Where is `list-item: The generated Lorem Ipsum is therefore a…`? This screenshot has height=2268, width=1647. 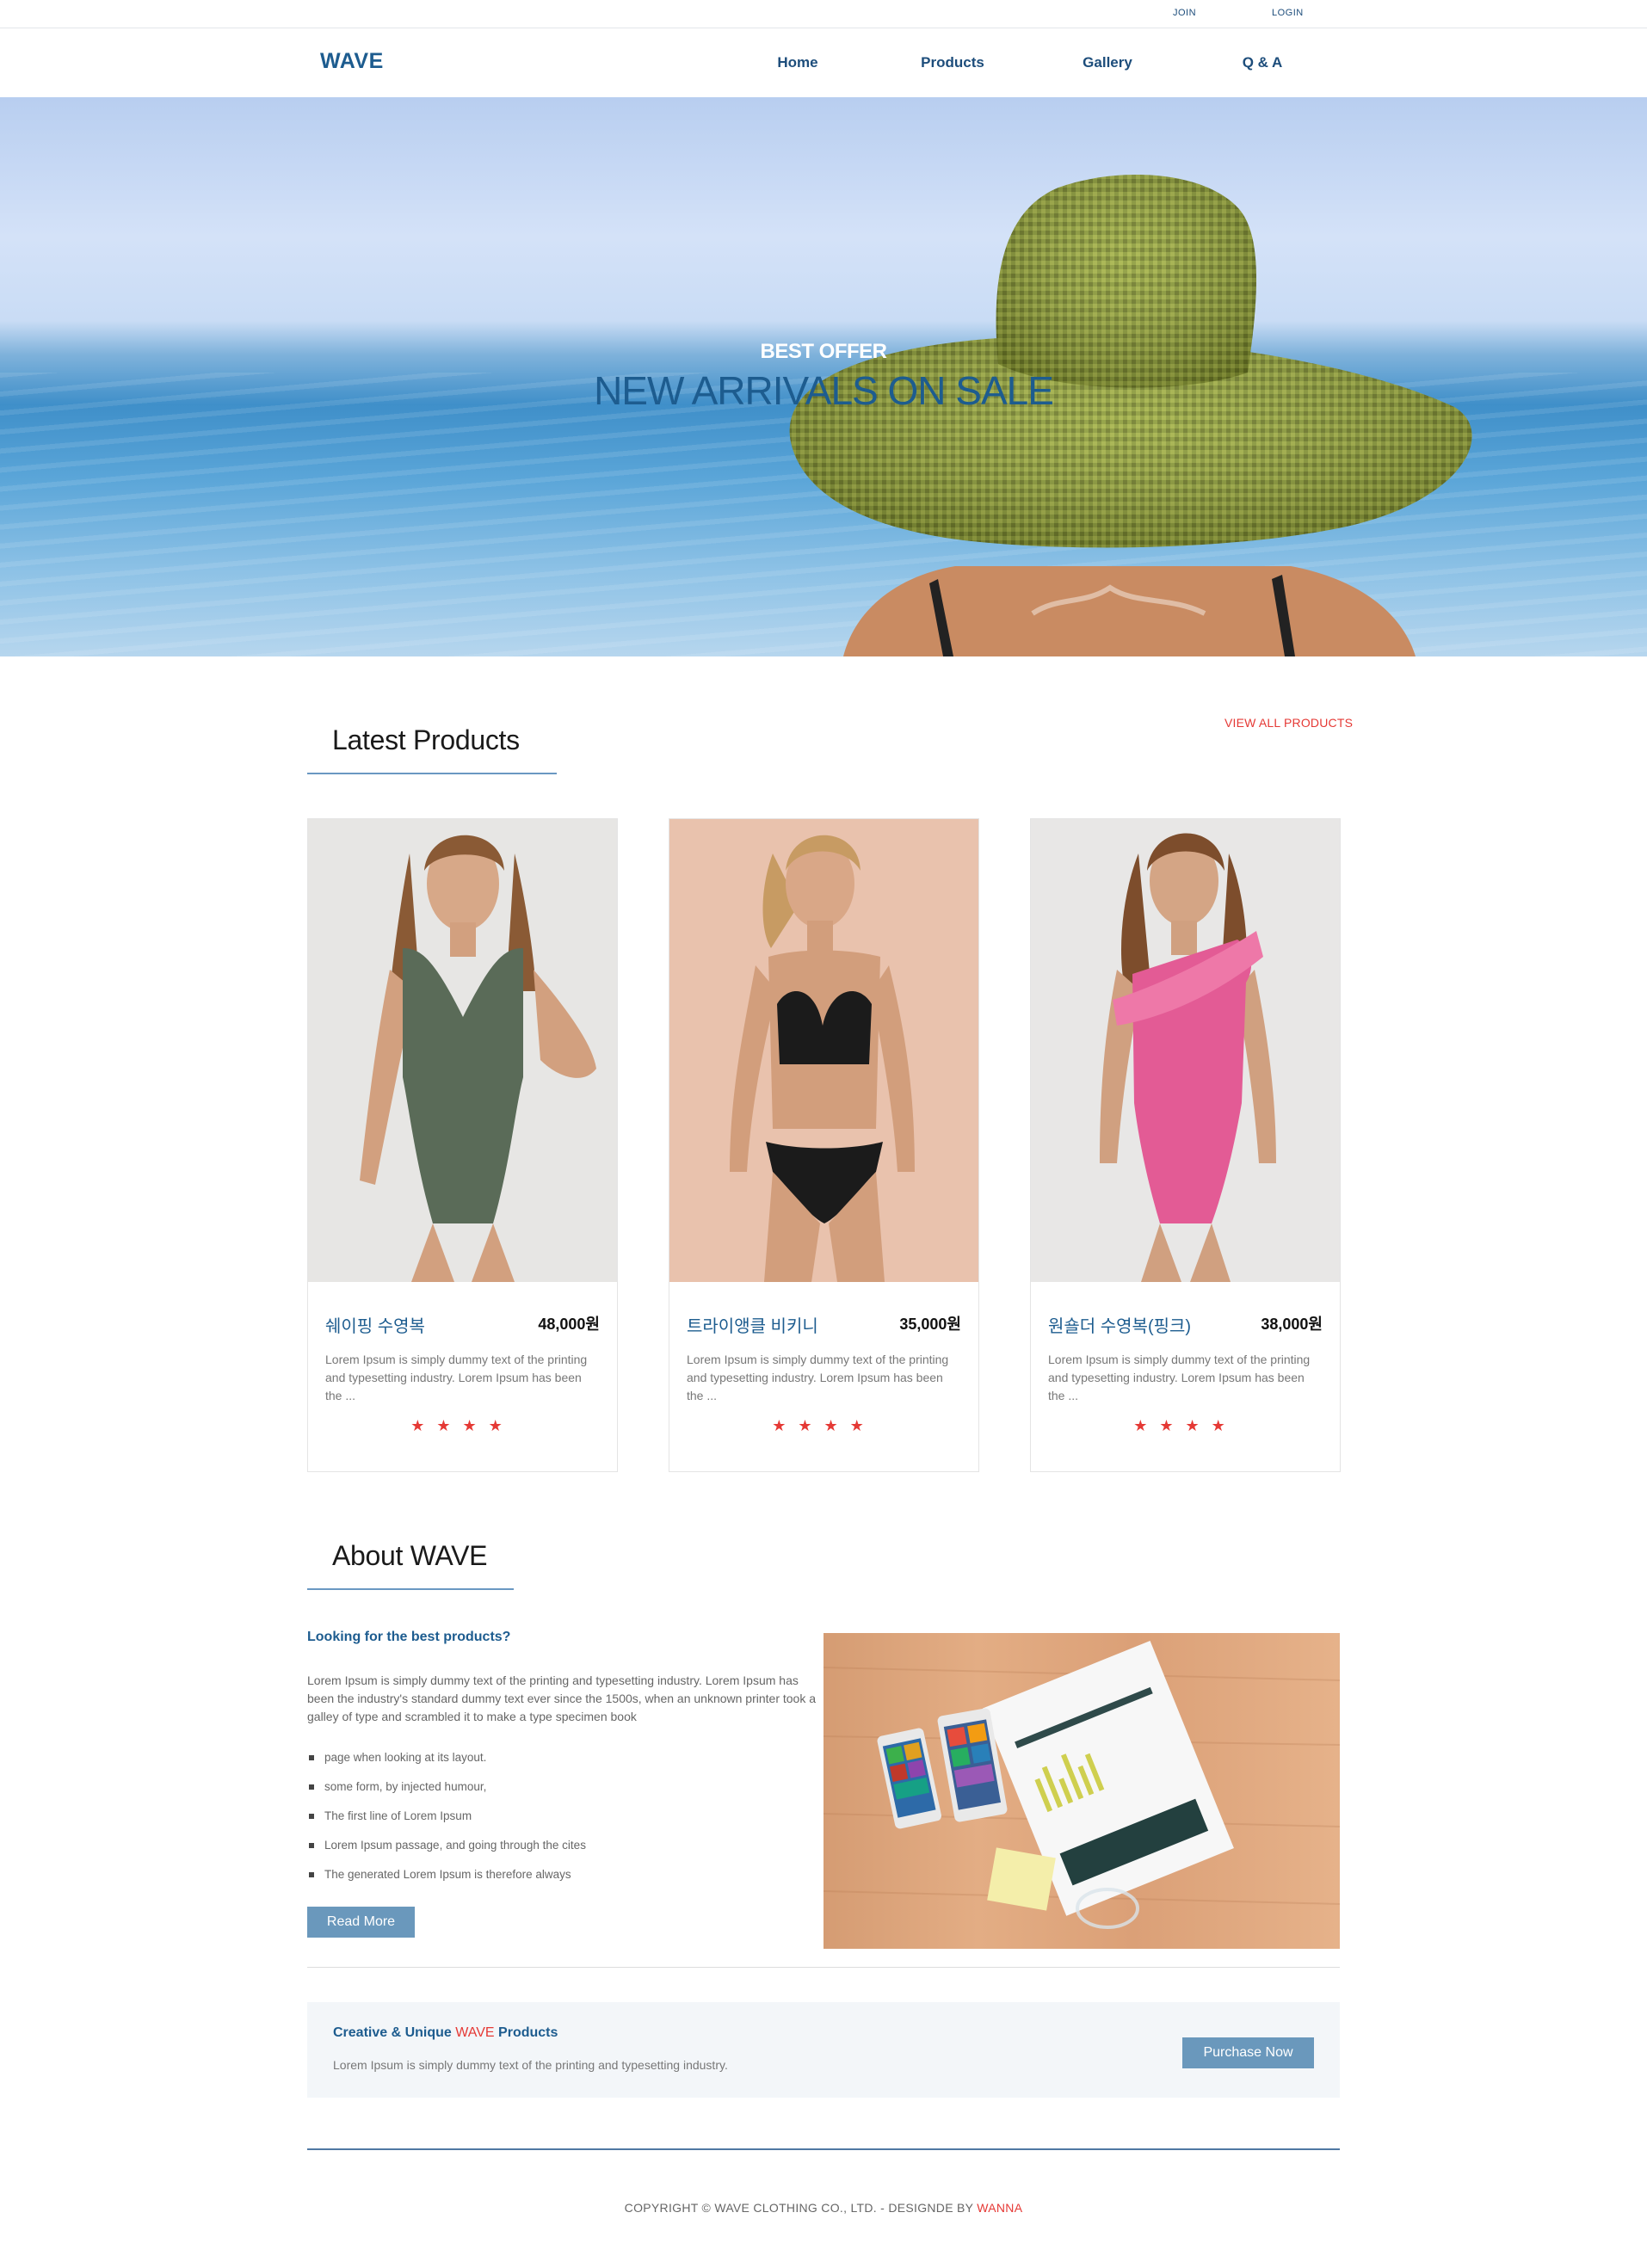 list-item: The generated Lorem Ipsum is therefore a… is located at coordinates (446, 1881).